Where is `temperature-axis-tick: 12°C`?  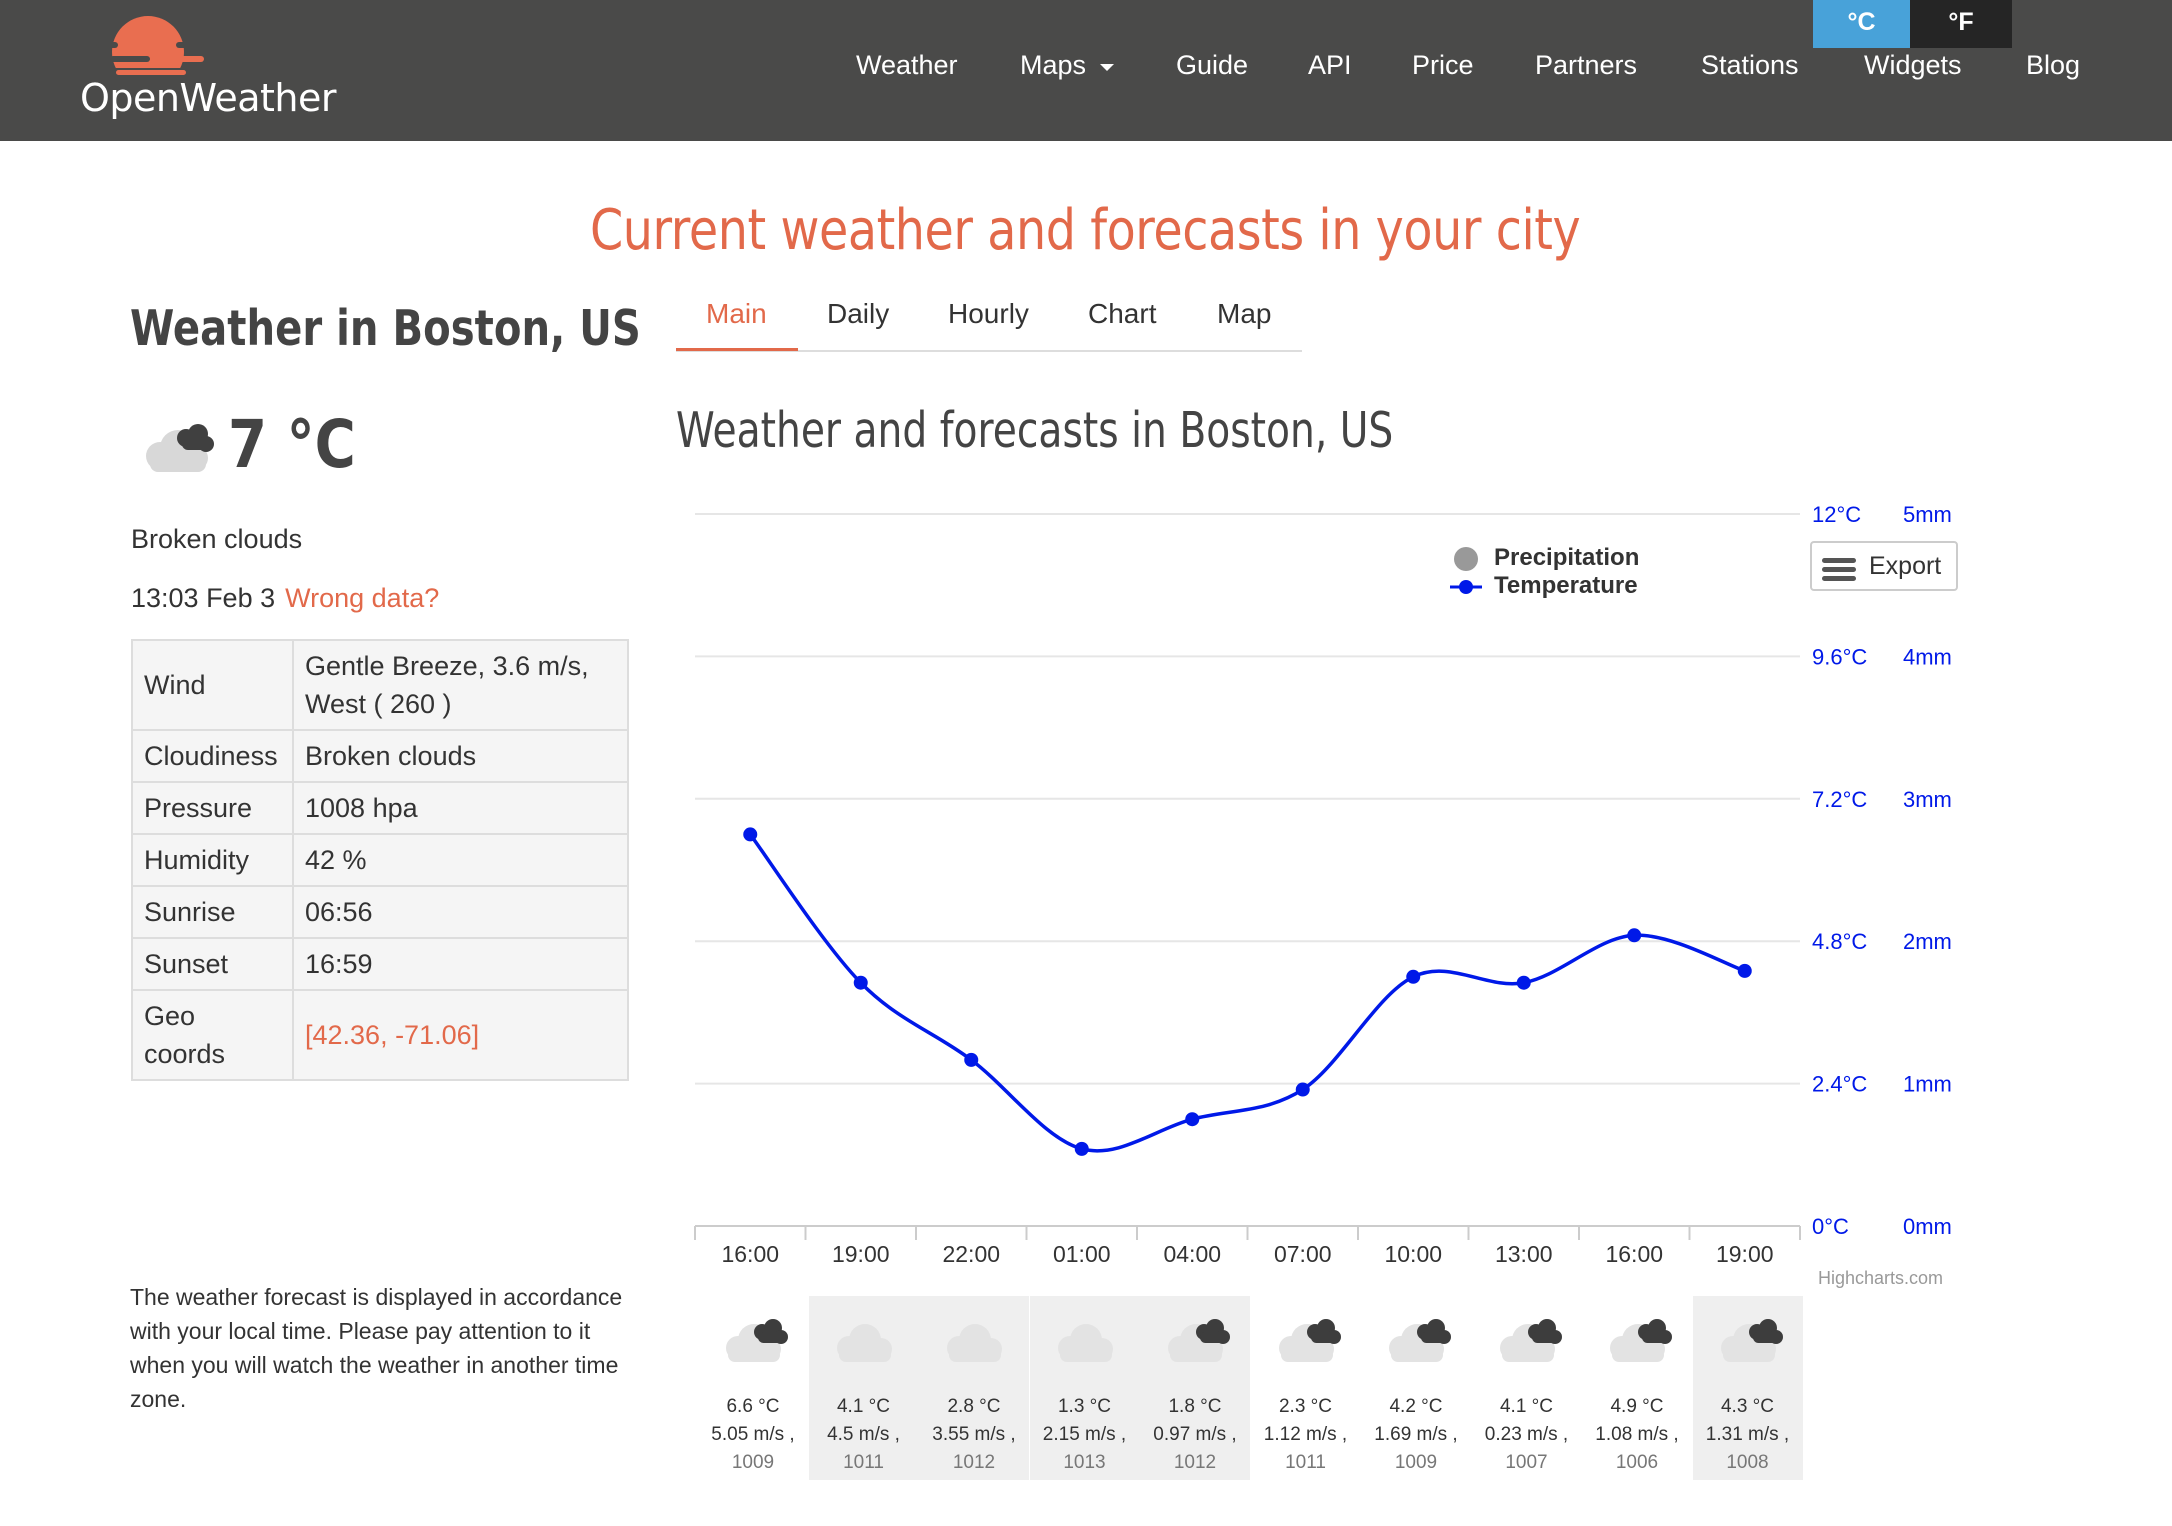 temperature-axis-tick: 12°C is located at coordinates (1836, 514).